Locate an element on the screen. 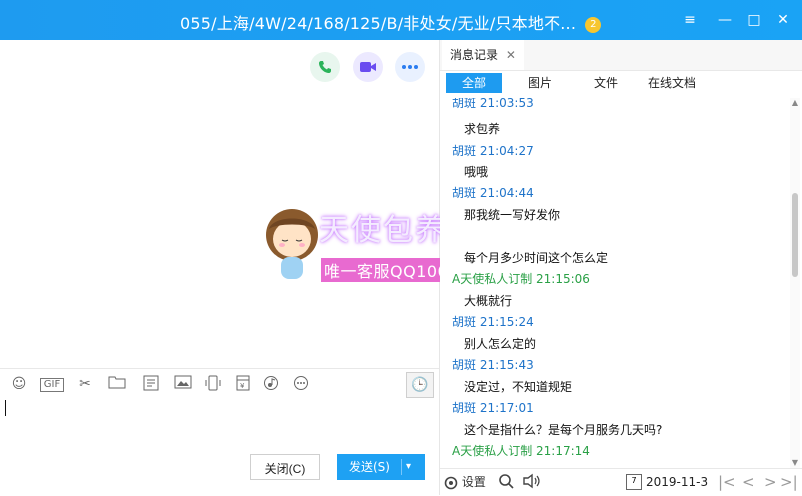  phone-call-button is located at coordinates (325, 67).